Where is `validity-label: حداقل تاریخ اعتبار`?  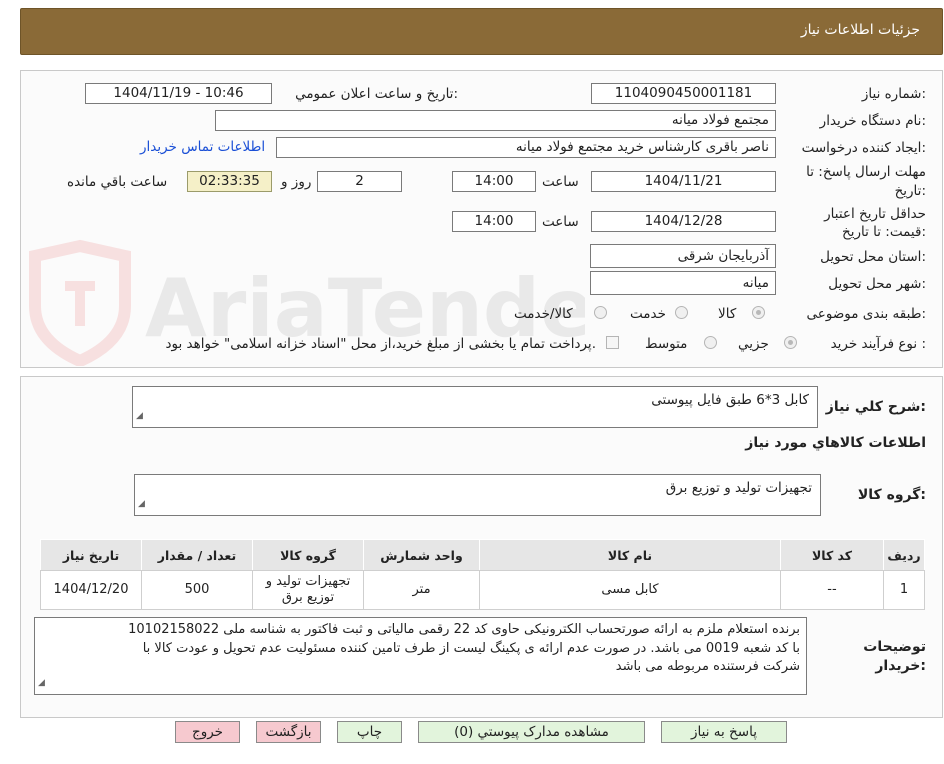 validity-label: حداقل تاریخ اعتبار is located at coordinates (875, 214).